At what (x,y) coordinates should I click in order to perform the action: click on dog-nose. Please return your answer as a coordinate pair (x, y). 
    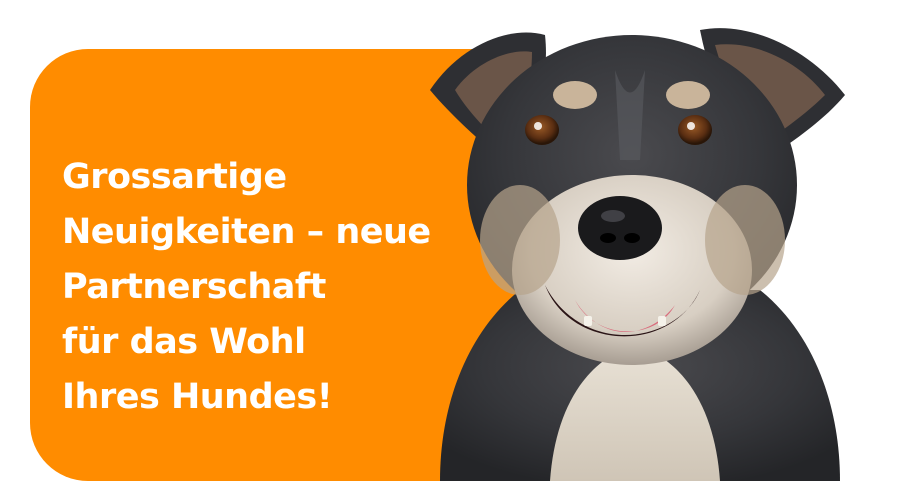
    Looking at the image, I should click on (620, 228).